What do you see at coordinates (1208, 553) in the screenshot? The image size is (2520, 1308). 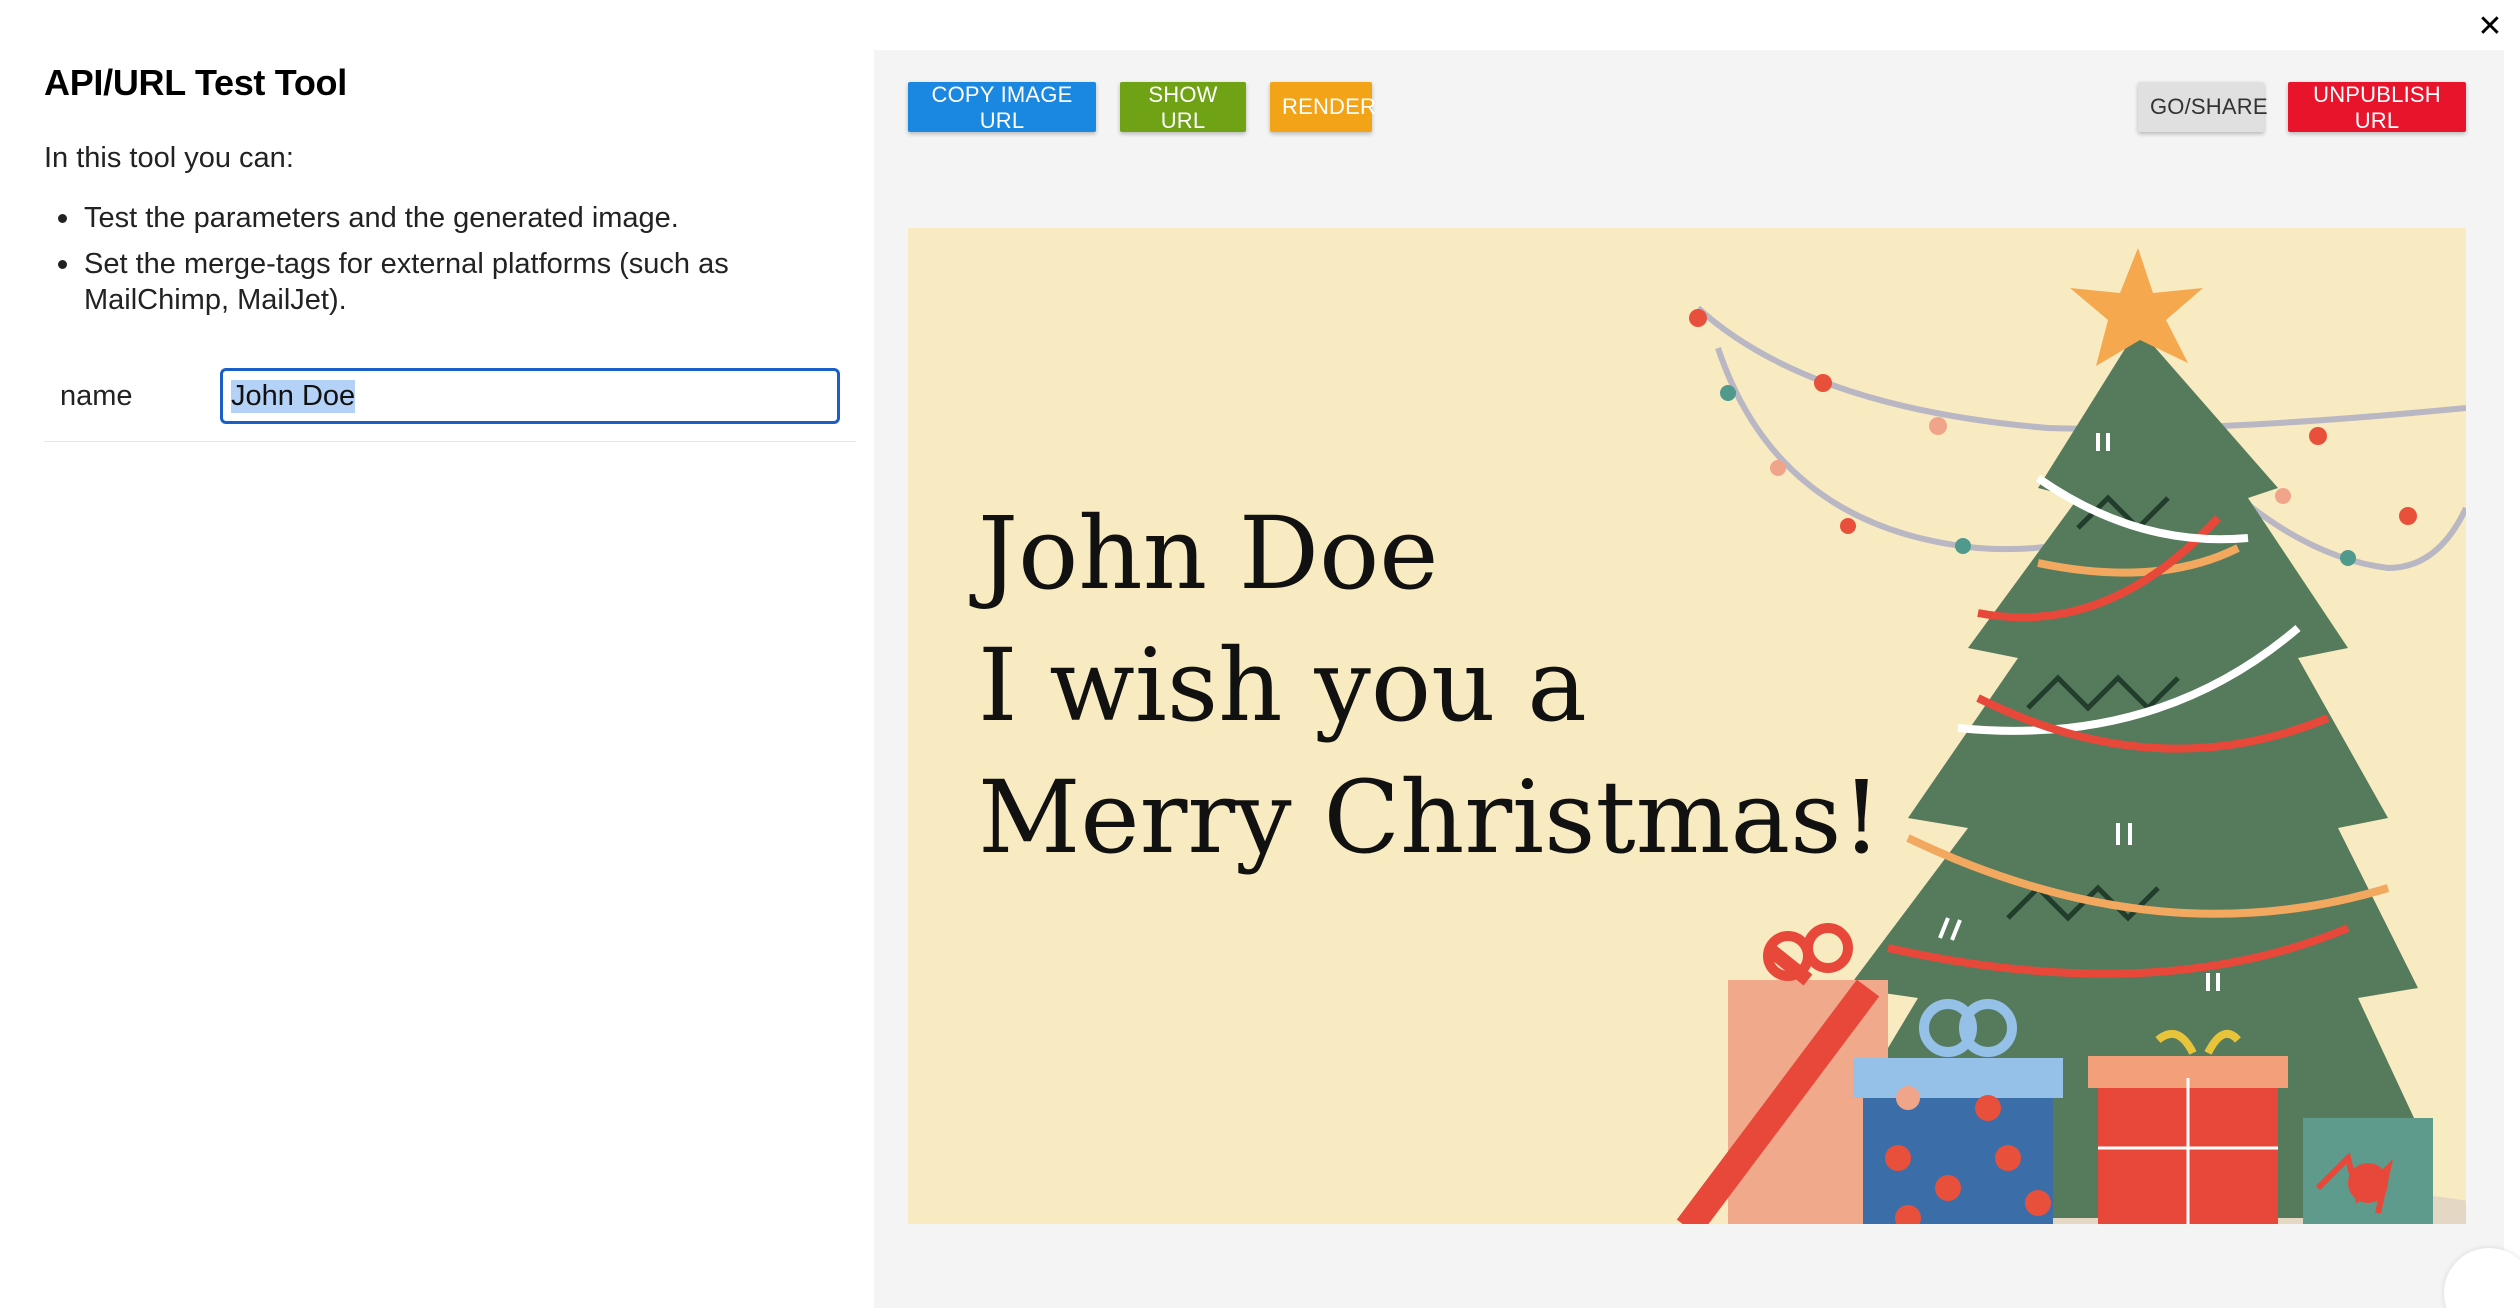 I see `greeting-line: John Doe` at bounding box center [1208, 553].